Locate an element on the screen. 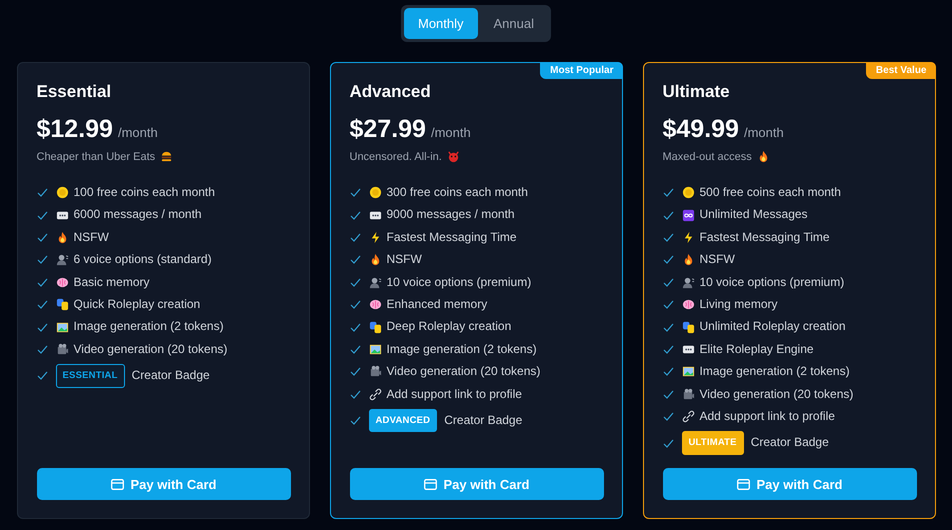 The width and height of the screenshot is (952, 530). feature-text: 500 free coins each month is located at coordinates (770, 192).